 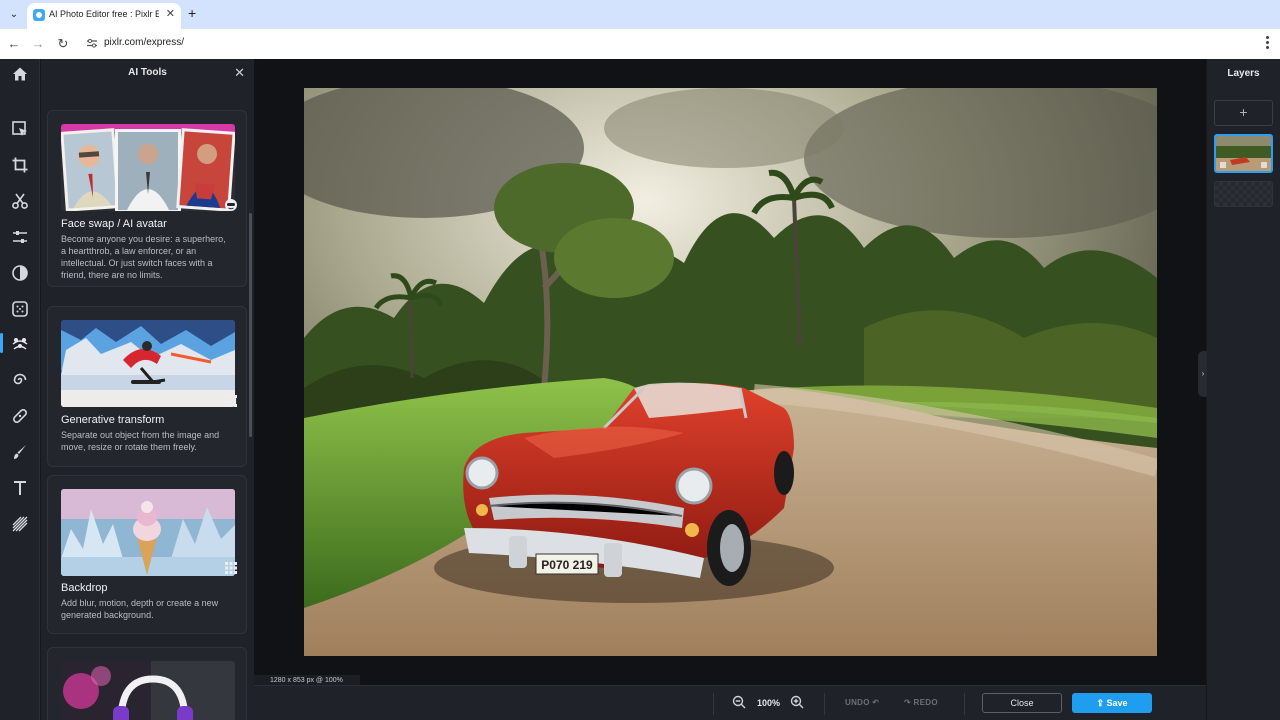 I want to click on undo-button: UNDO ↶, so click(x=862, y=702).